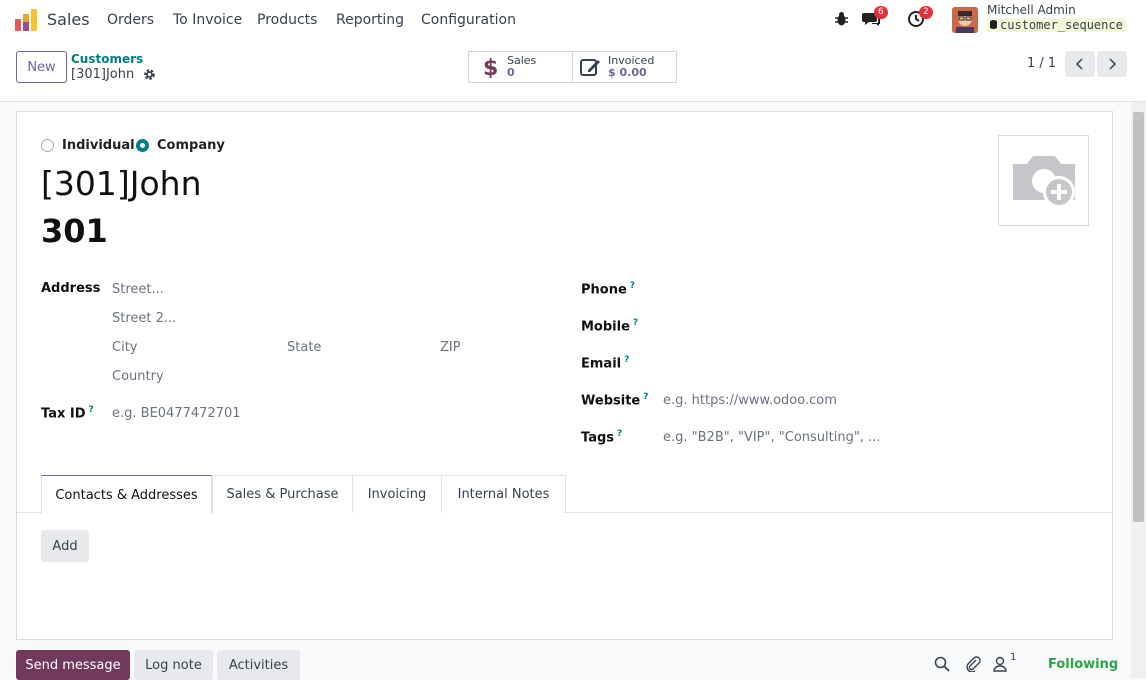 The width and height of the screenshot is (1146, 680). What do you see at coordinates (370, 20) in the screenshot?
I see `menu-reporting: Reporting` at bounding box center [370, 20].